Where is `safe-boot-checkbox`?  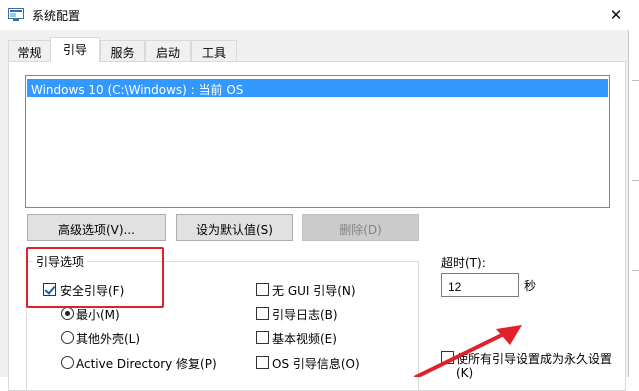
safe-boot-checkbox is located at coordinates (49, 289).